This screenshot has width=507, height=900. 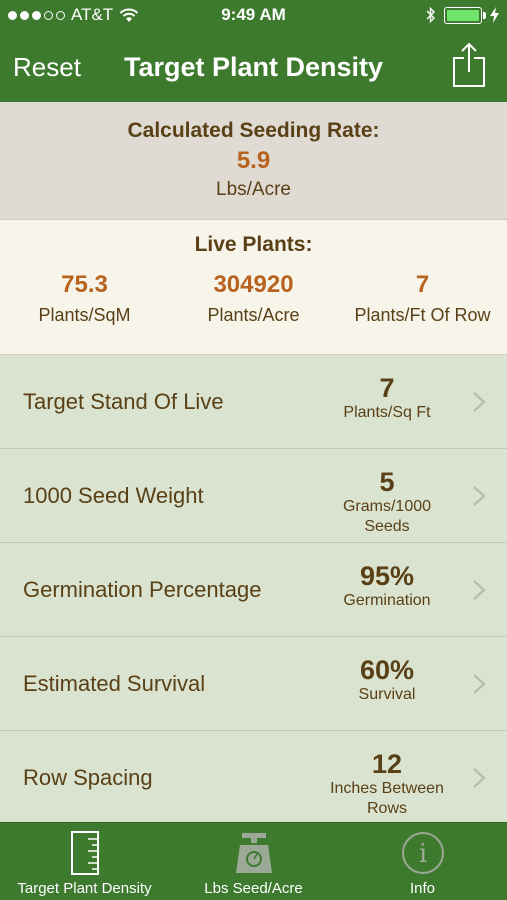 What do you see at coordinates (123, 401) in the screenshot?
I see `row-label: Target Stand Of Live` at bounding box center [123, 401].